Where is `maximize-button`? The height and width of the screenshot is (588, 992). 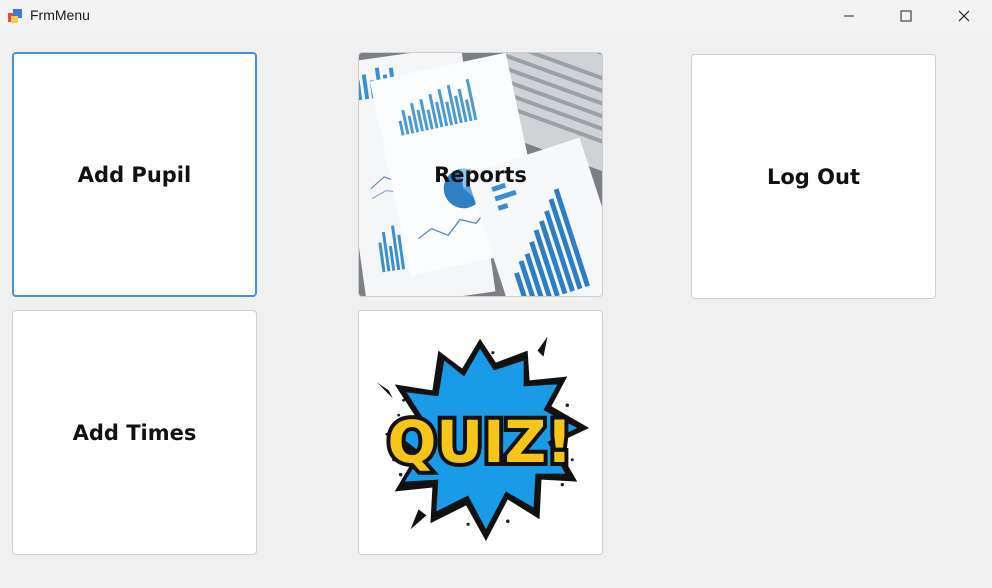
maximize-button is located at coordinates (906, 16).